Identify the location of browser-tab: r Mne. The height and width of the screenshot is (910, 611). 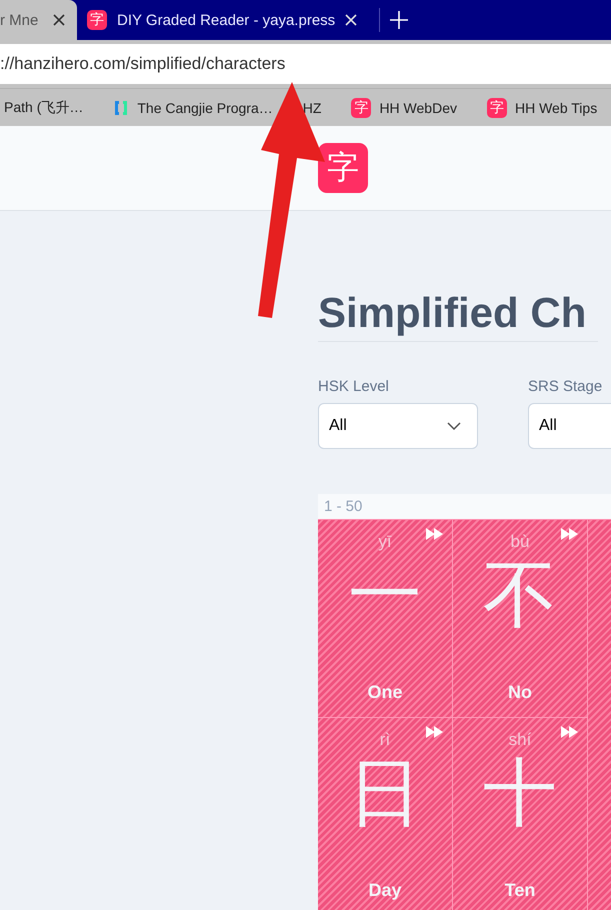
(38, 20).